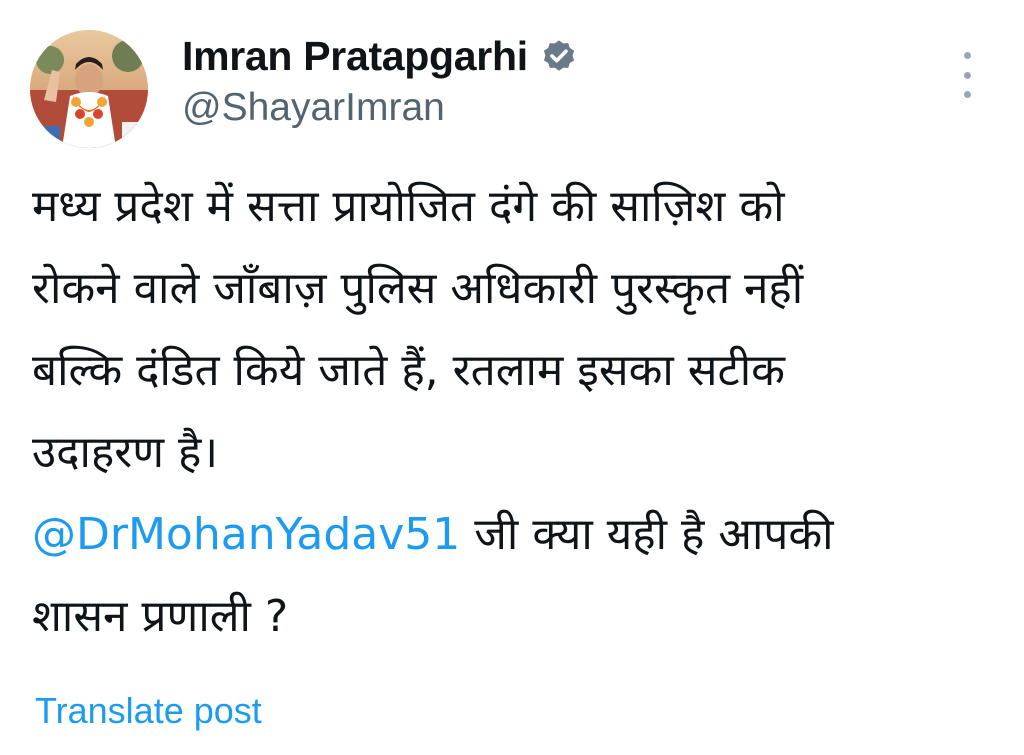  I want to click on more-vertical-icon, so click(967, 75).